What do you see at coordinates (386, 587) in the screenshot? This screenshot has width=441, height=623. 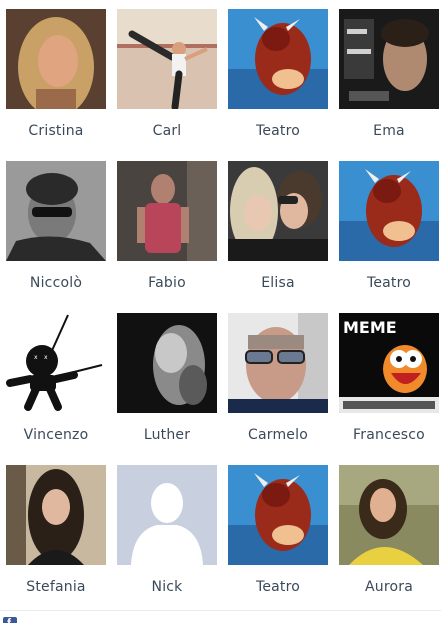 I see `friend-name: Aurora` at bounding box center [386, 587].